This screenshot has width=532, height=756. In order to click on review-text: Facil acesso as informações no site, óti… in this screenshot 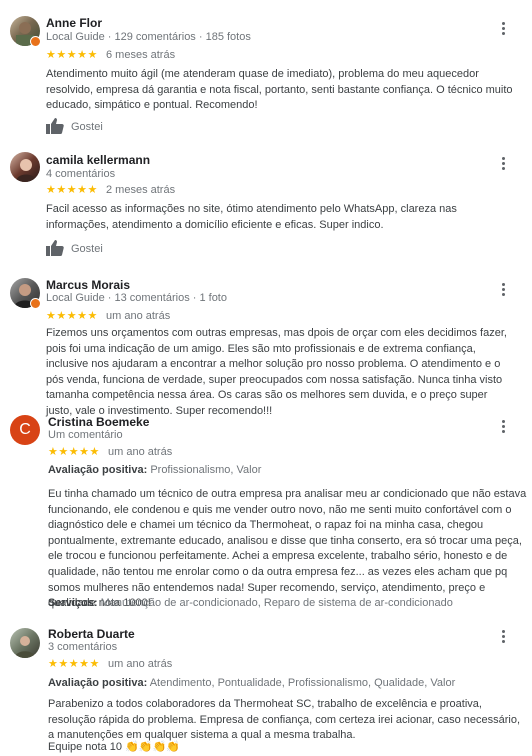, I will do `click(251, 217)`.